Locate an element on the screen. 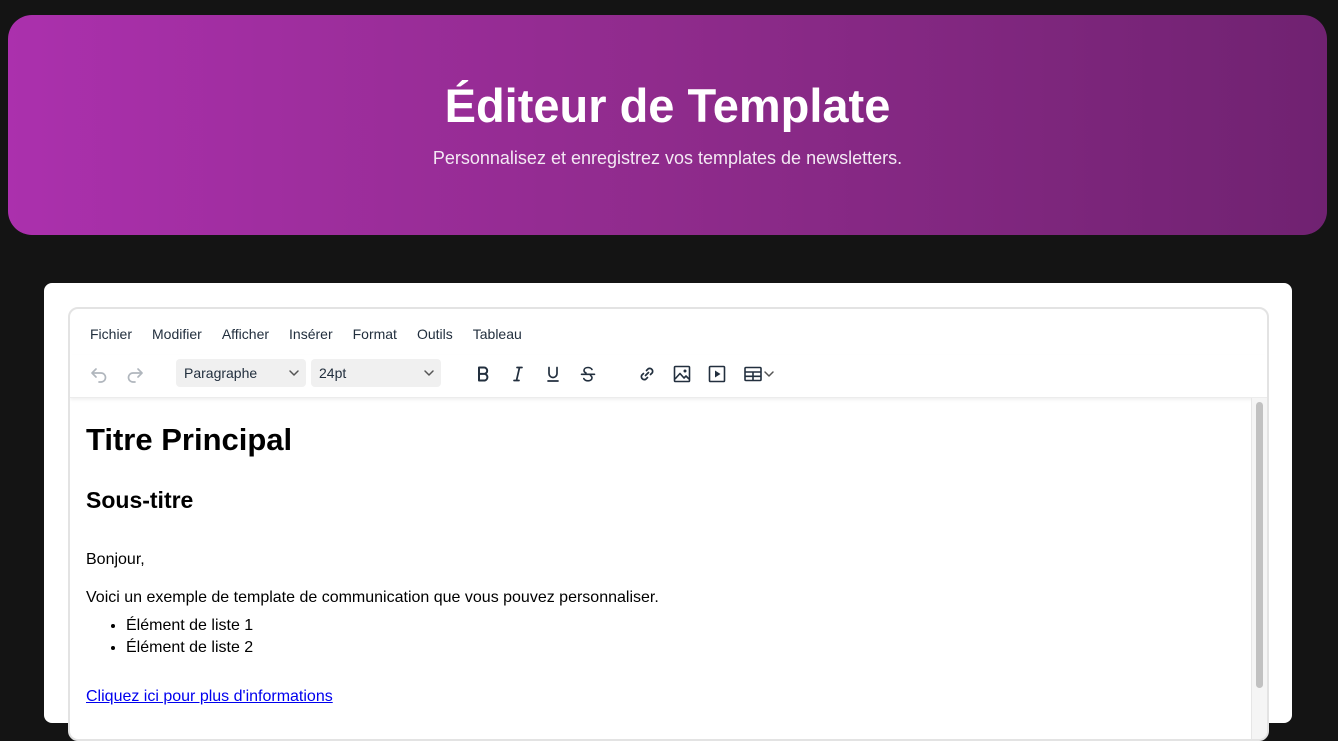 This screenshot has width=1338, height=741. editor-scrollbar is located at coordinates (1259, 568).